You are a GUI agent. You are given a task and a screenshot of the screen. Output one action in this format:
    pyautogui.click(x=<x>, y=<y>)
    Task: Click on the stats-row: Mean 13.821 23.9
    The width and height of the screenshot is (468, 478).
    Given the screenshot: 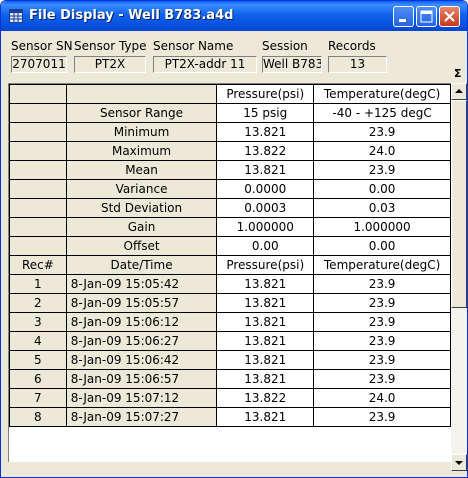 What is the action you would take?
    pyautogui.click(x=230, y=170)
    